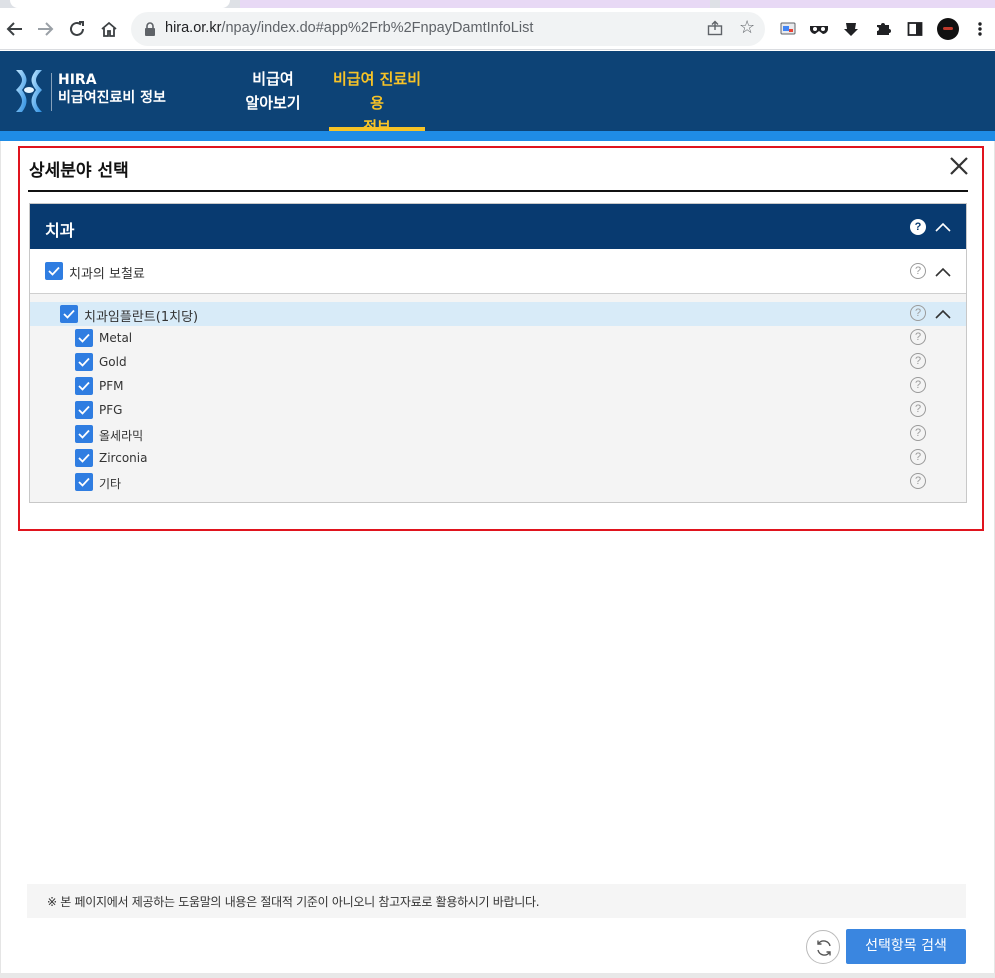 This screenshot has height=978, width=995. I want to click on reset-button, so click(823, 947).